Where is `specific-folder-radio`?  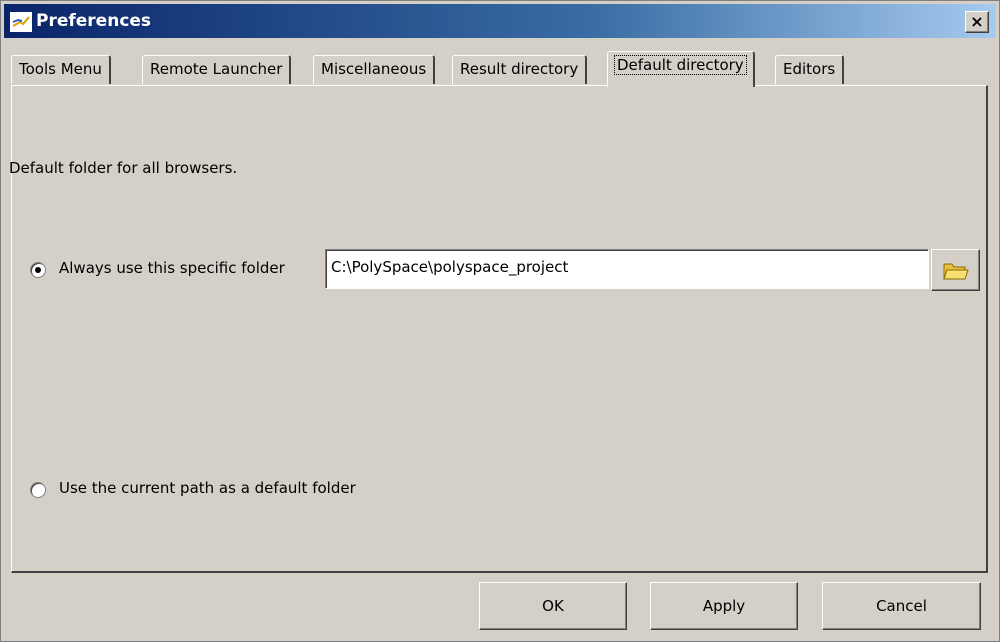 specific-folder-radio is located at coordinates (38, 270).